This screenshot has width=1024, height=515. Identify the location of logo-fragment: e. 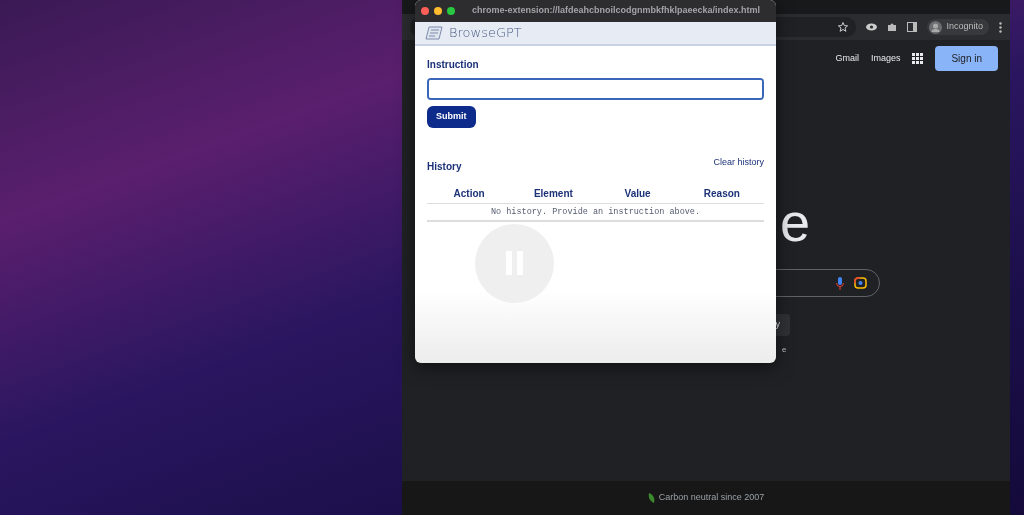
(795, 222).